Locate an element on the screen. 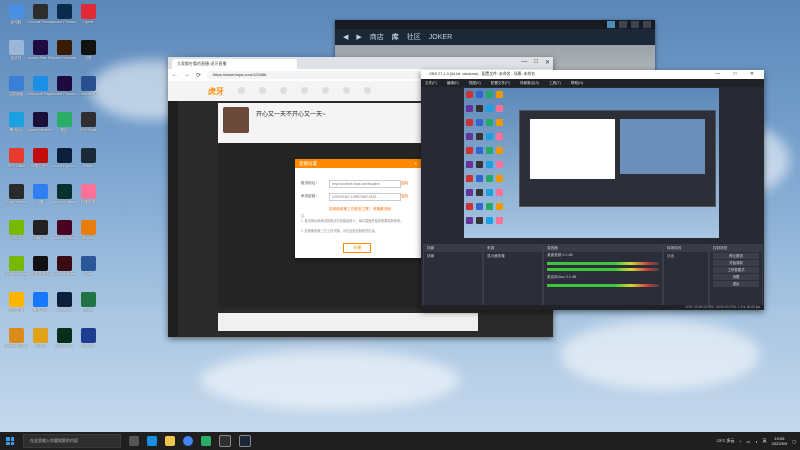 Image resolution: width=800 pixels, height=450 pixels. steam-forward-icon: ▶ is located at coordinates (358, 37).